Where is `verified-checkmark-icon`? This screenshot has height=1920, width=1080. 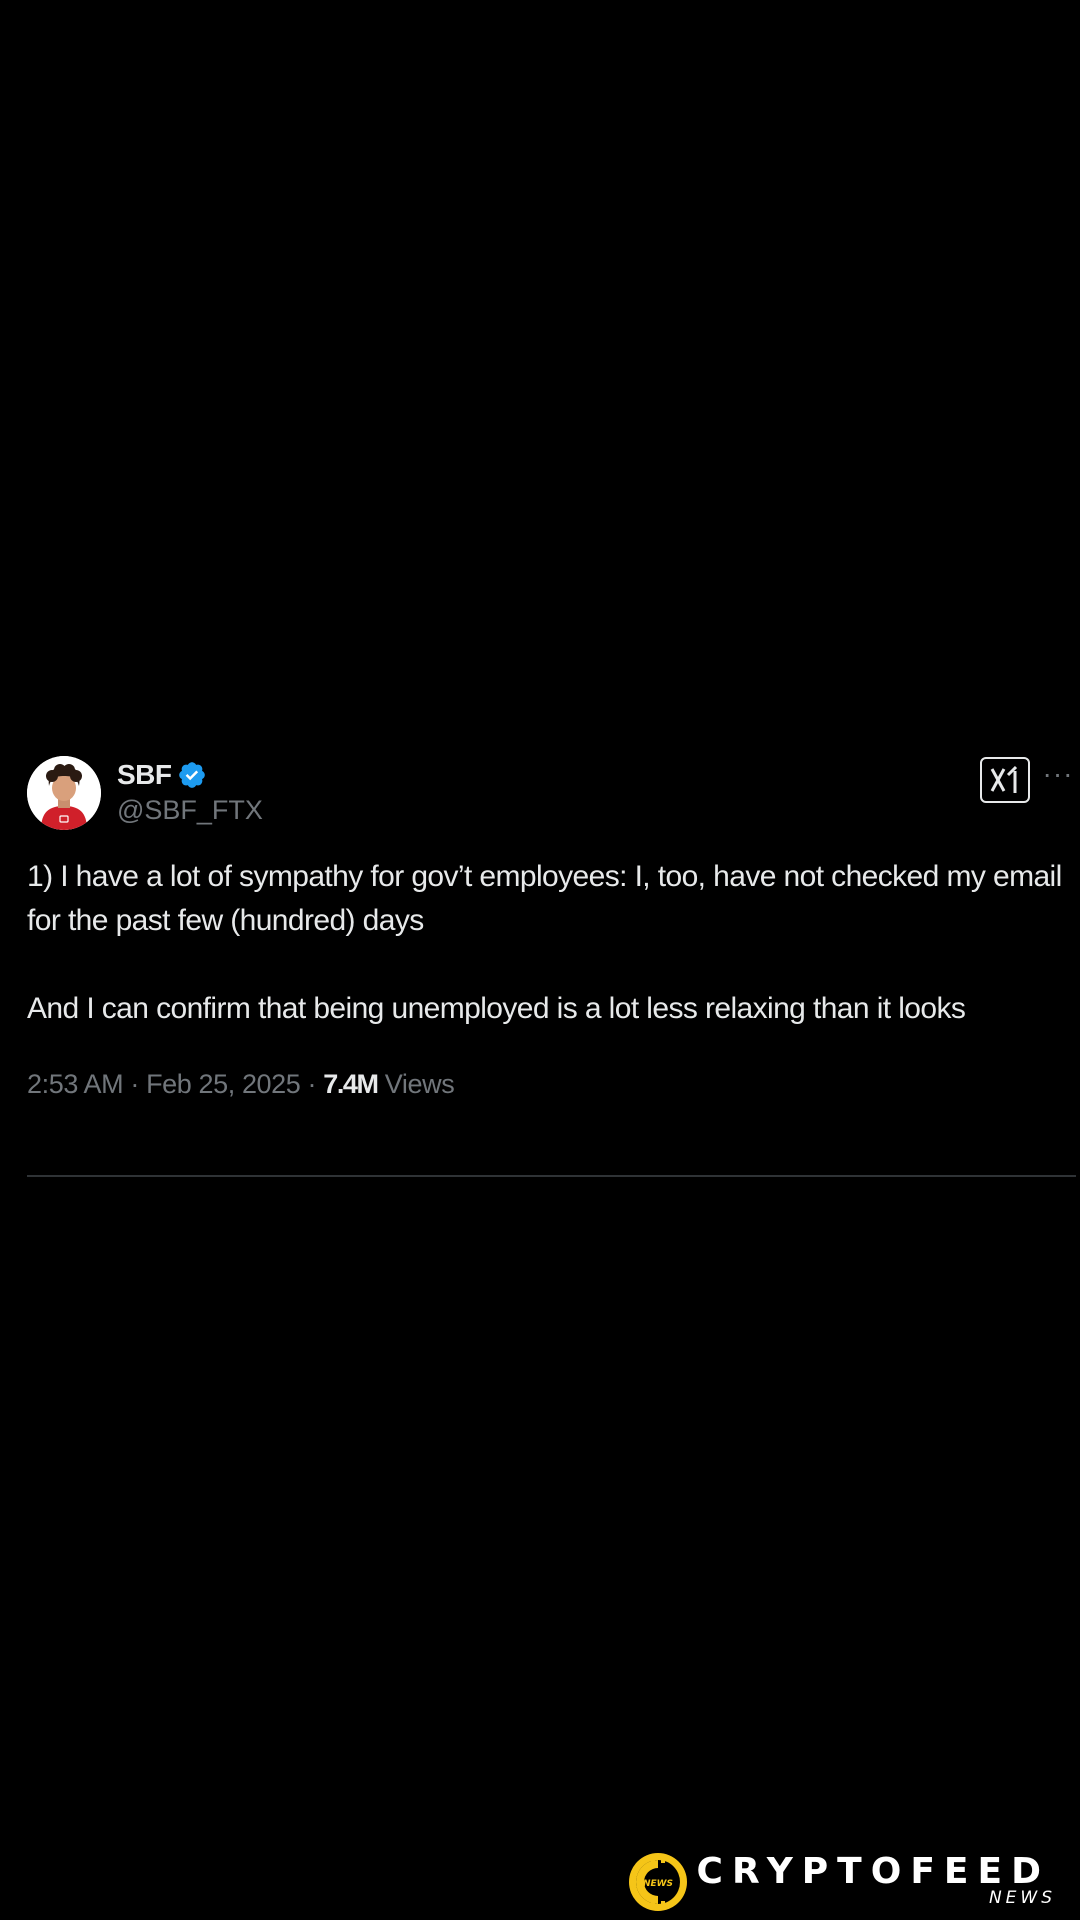 verified-checkmark-icon is located at coordinates (191, 775).